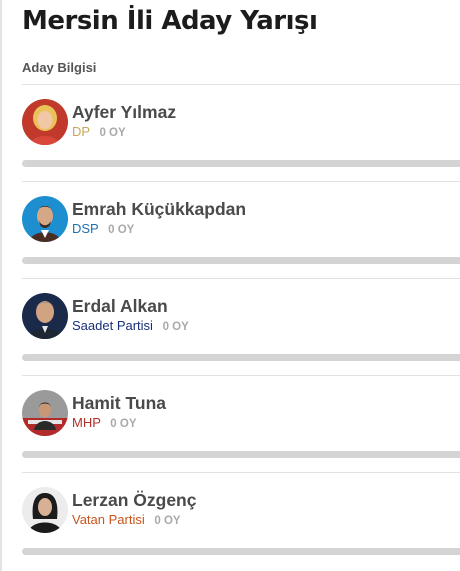  Describe the element at coordinates (108, 519) in the screenshot. I see `candidate-party: Vatan Partisi` at that location.